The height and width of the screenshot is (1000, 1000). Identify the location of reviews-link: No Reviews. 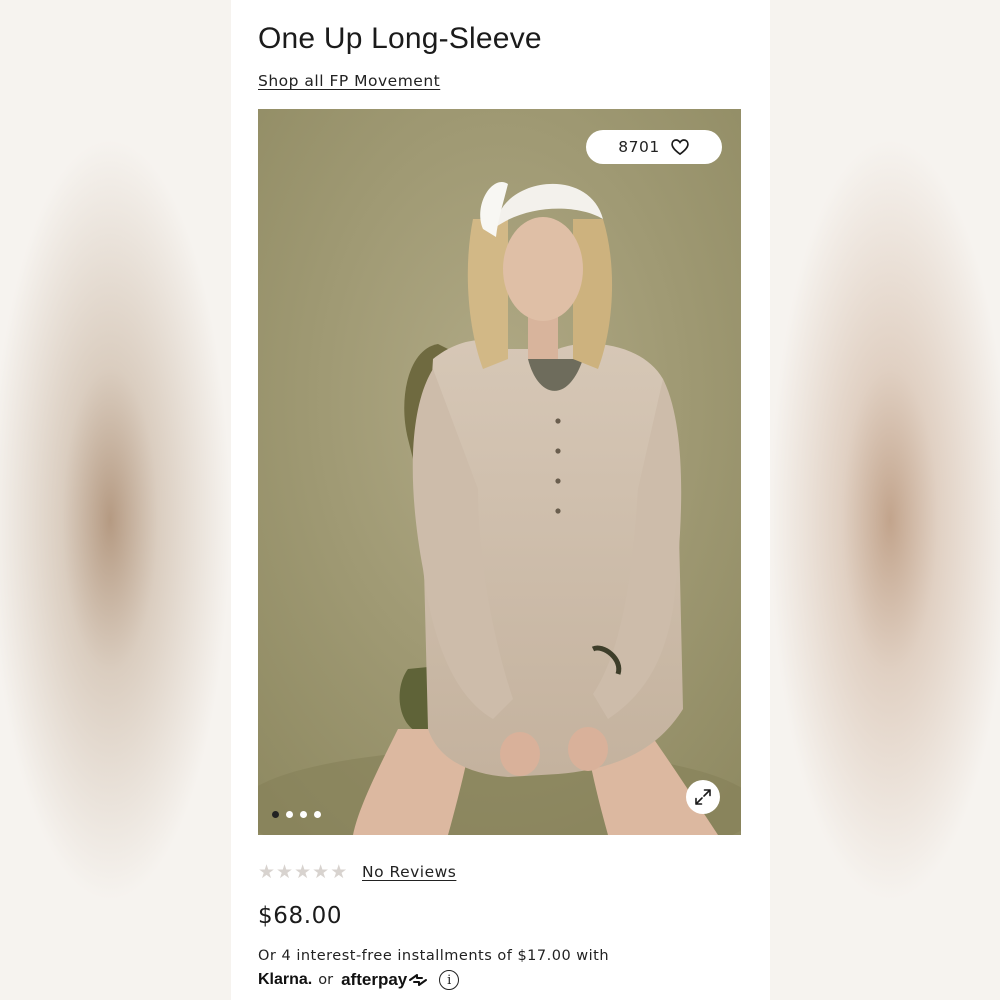
(409, 872).